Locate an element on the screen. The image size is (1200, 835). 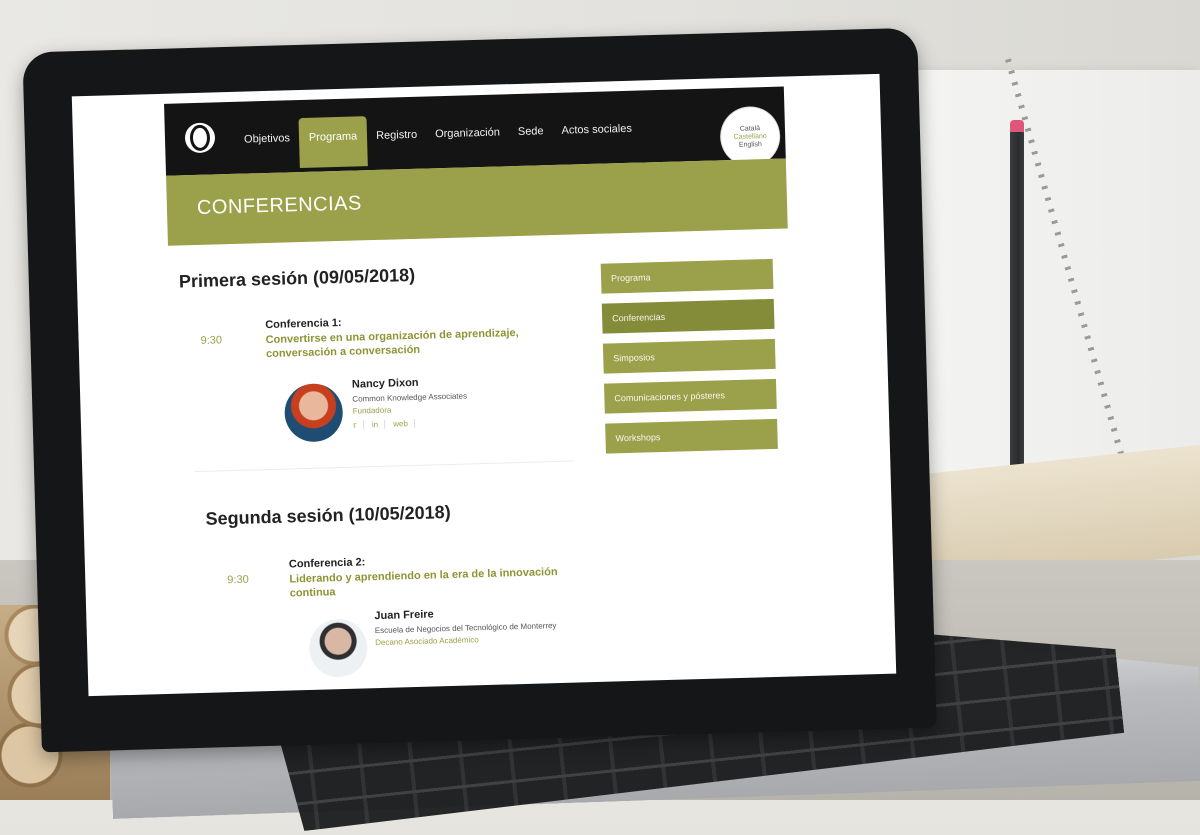
language-english: English is located at coordinates (750, 145).